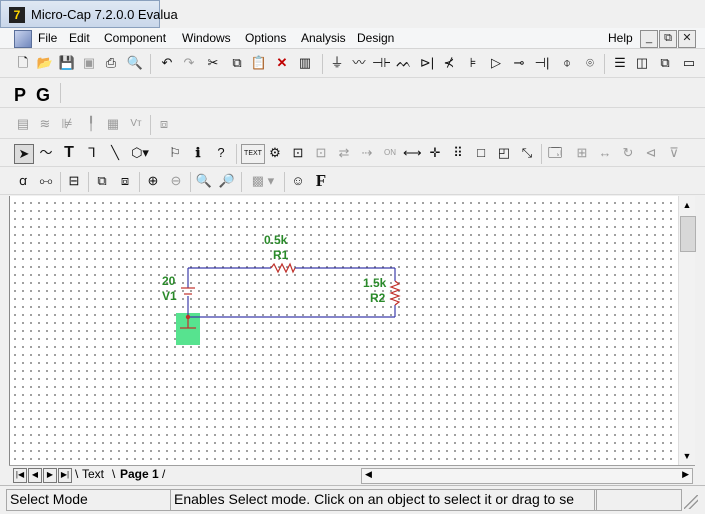 This screenshot has height=514, width=705. I want to click on current-icon: ⇢, so click(367, 153).